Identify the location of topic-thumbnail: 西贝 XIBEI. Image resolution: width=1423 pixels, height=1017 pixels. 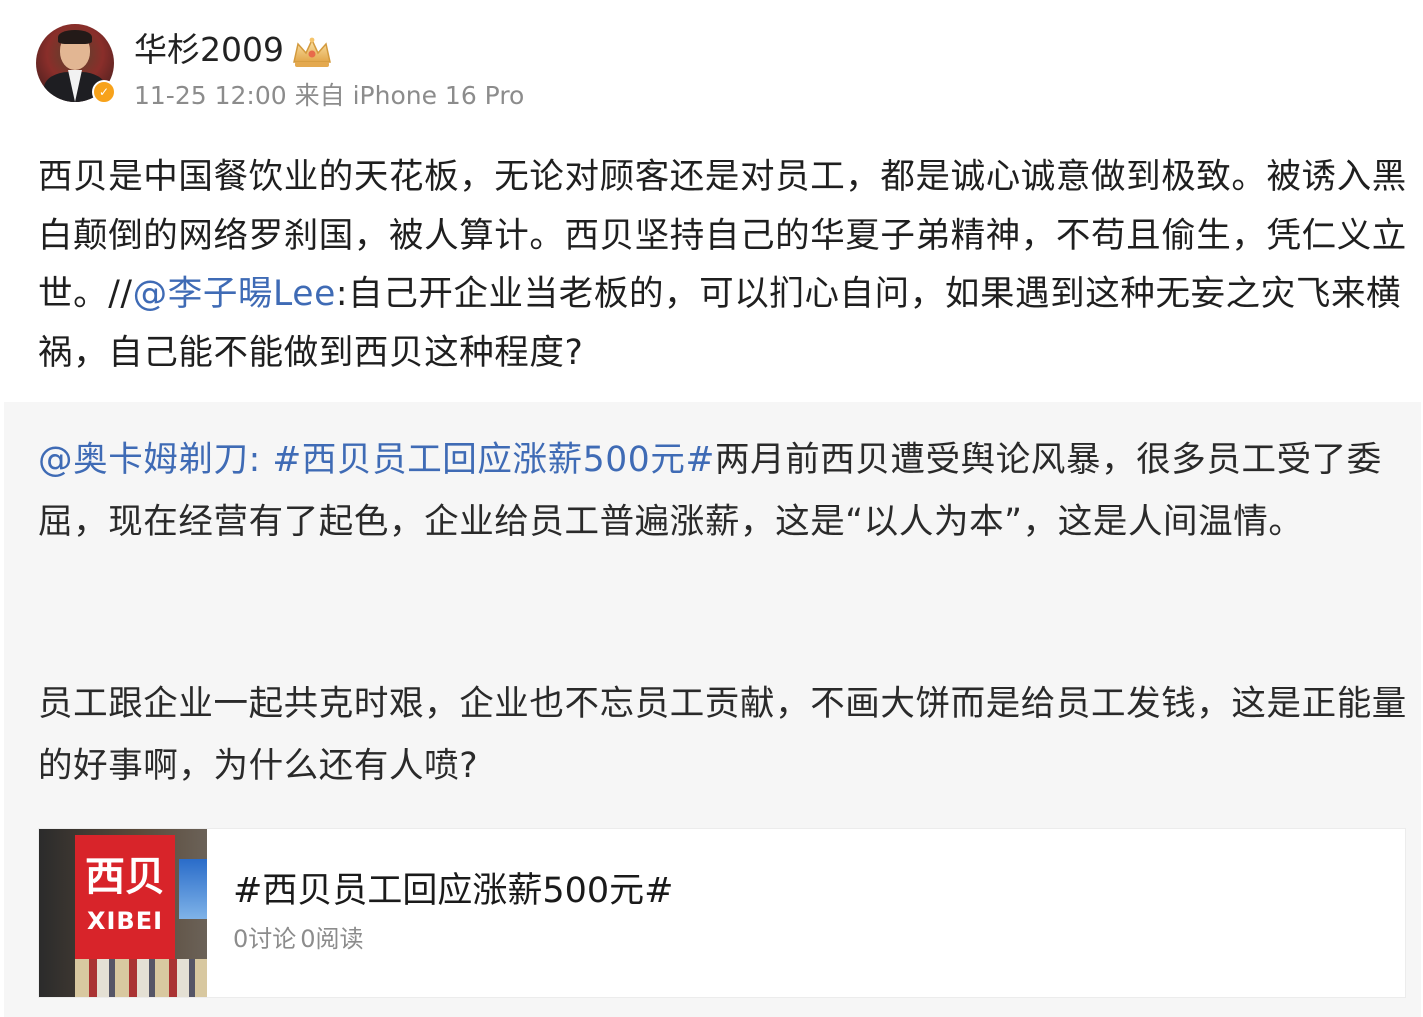
(123, 913).